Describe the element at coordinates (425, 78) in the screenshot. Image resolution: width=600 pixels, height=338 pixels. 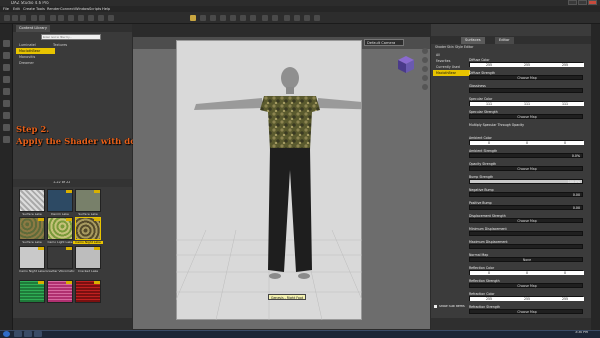
I see `zoom-icon` at that location.